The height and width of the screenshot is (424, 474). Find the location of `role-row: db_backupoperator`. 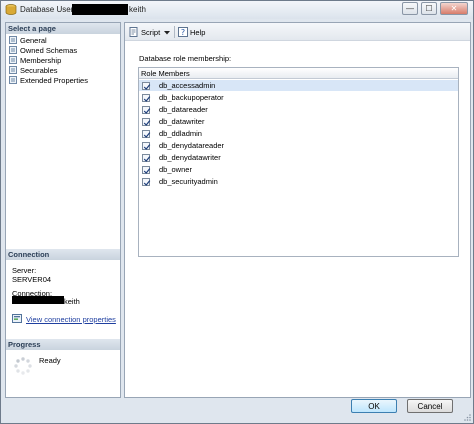

role-row: db_backupoperator is located at coordinates (298, 97).